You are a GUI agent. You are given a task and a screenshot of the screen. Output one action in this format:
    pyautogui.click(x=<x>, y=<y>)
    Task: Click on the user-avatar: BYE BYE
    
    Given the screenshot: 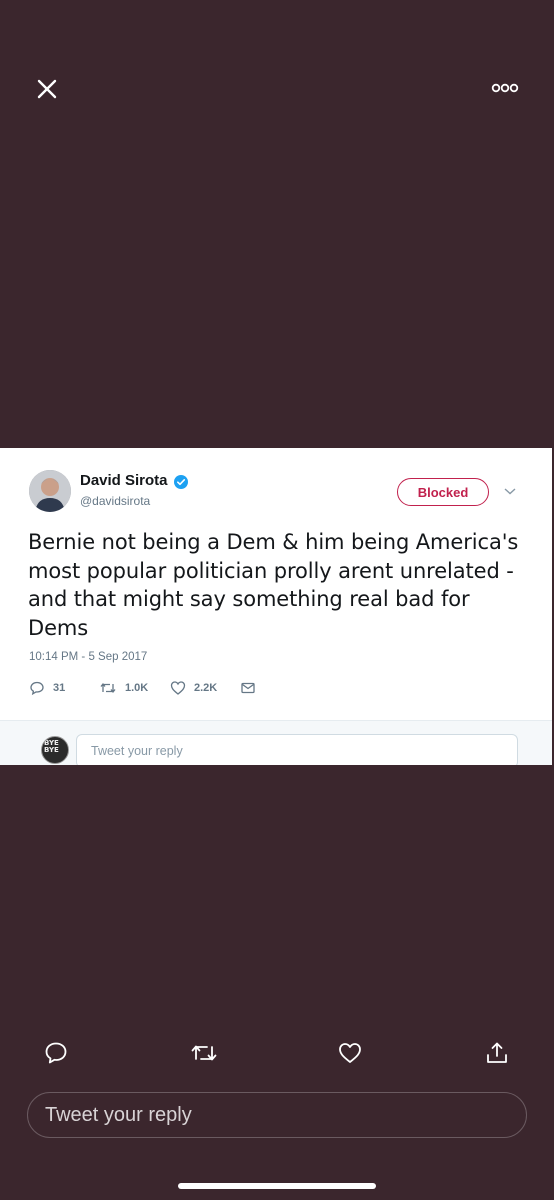 What is the action you would take?
    pyautogui.click(x=55, y=750)
    